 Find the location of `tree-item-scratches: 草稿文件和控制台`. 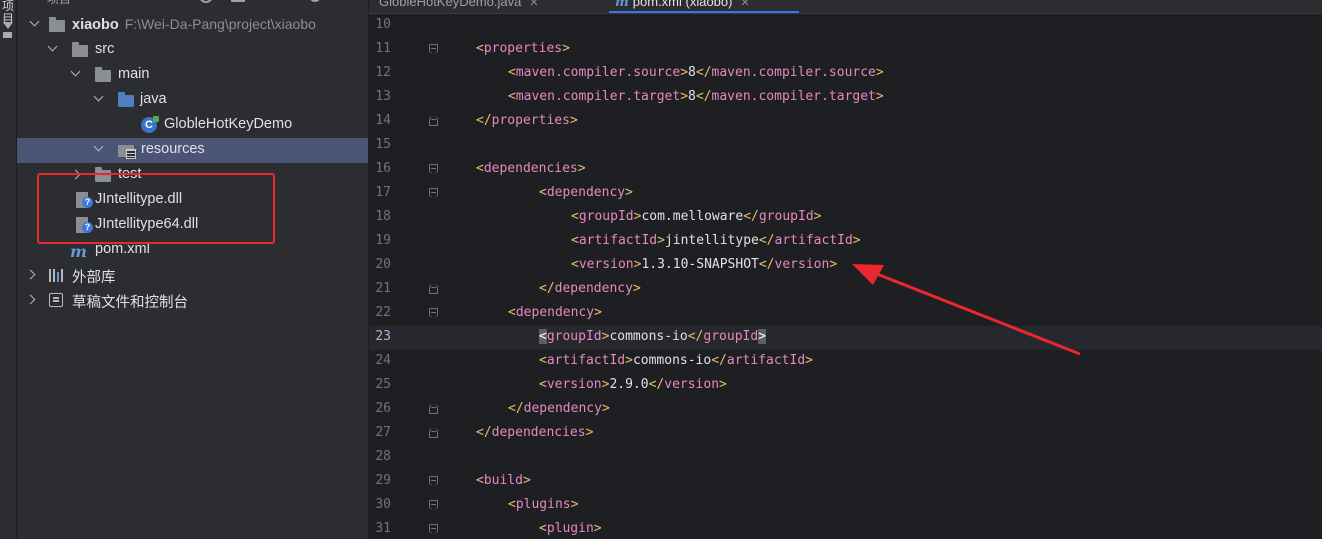

tree-item-scratches: 草稿文件和控制台 is located at coordinates (192, 300).